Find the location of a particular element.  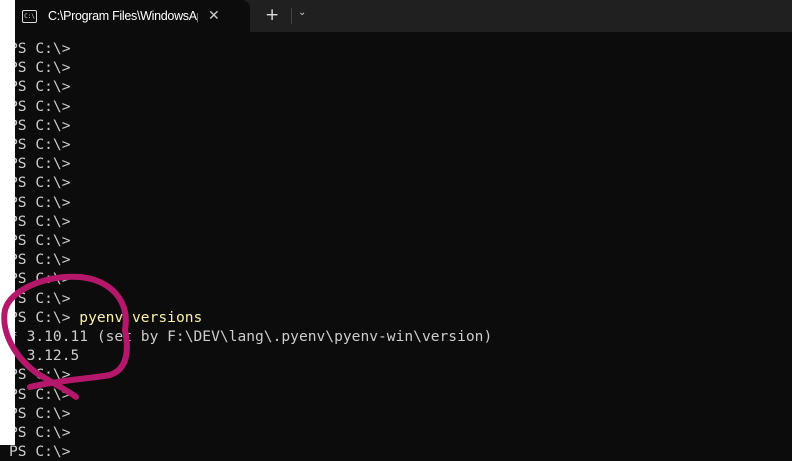

command-text: pyenv versions is located at coordinates (141, 317).